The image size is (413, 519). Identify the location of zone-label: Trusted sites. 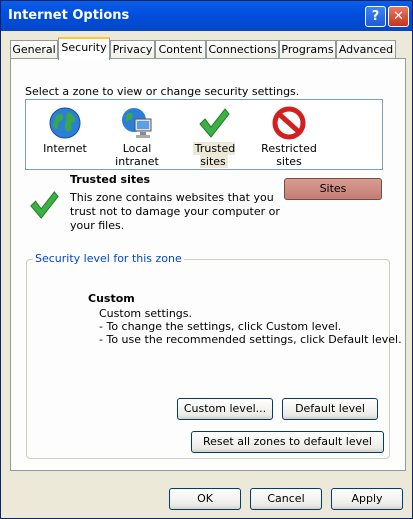
(214, 155).